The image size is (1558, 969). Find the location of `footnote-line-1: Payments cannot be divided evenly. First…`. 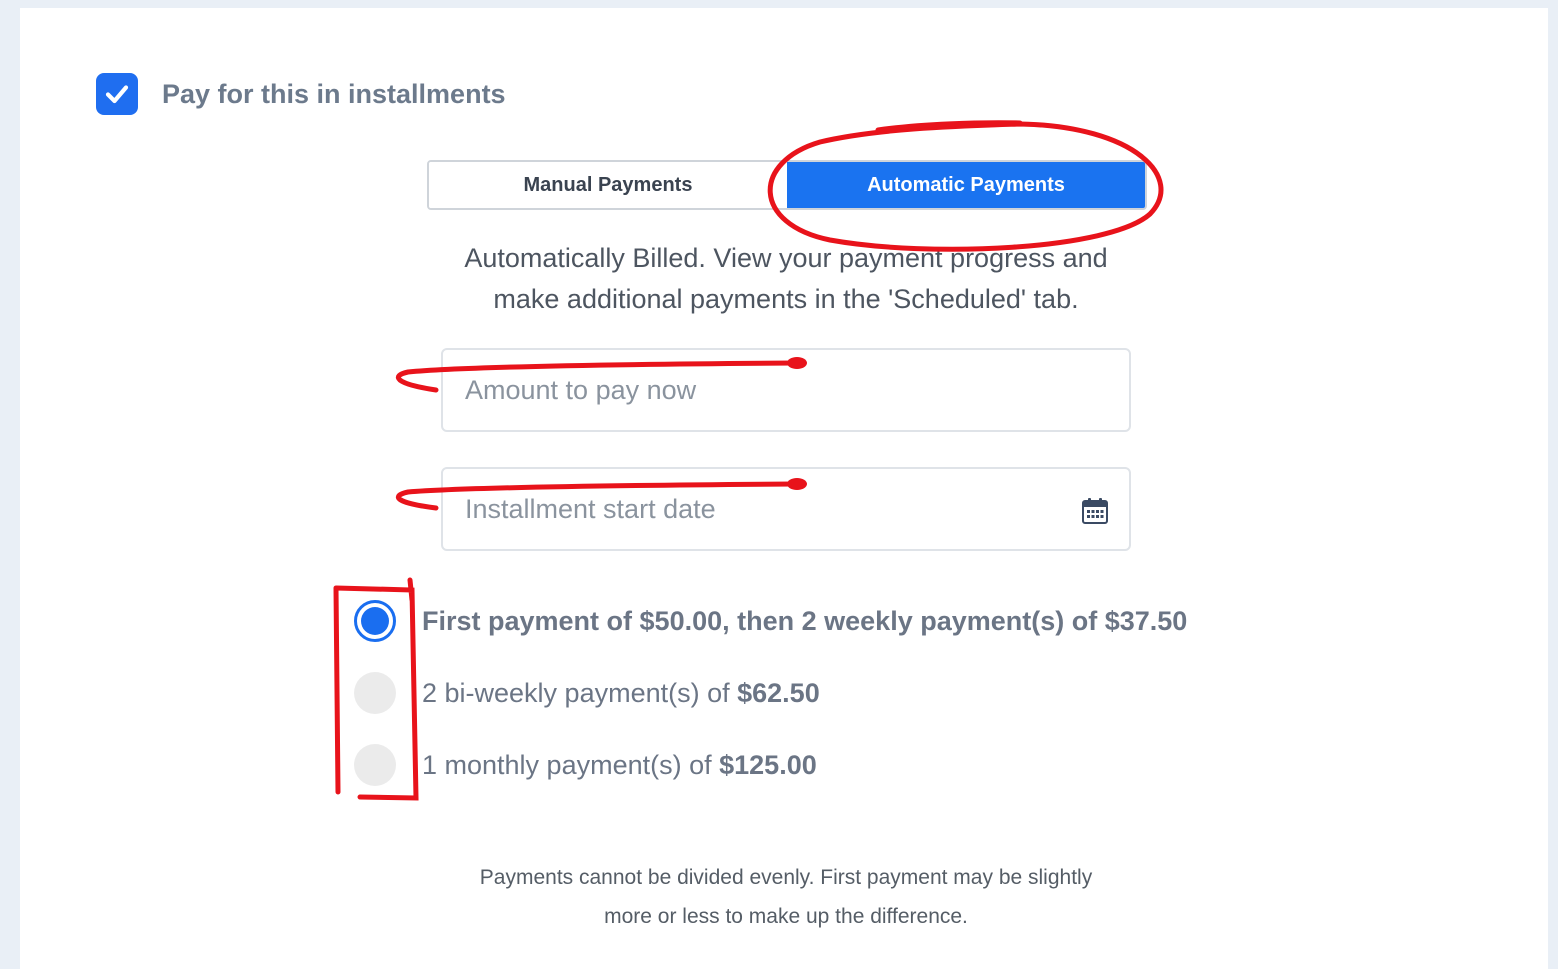

footnote-line-1: Payments cannot be divided evenly. First… is located at coordinates (786, 877).